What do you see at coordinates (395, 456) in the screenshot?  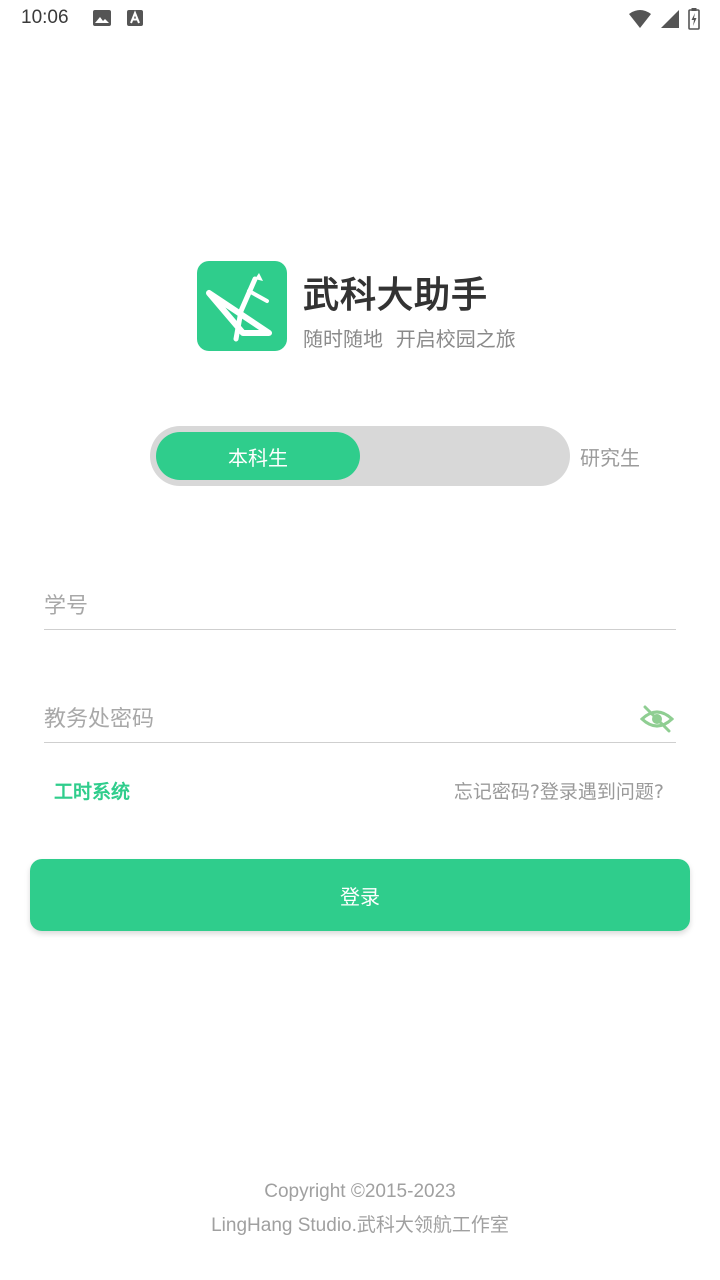 I see `student-type-toggle: 本科生 研究生` at bounding box center [395, 456].